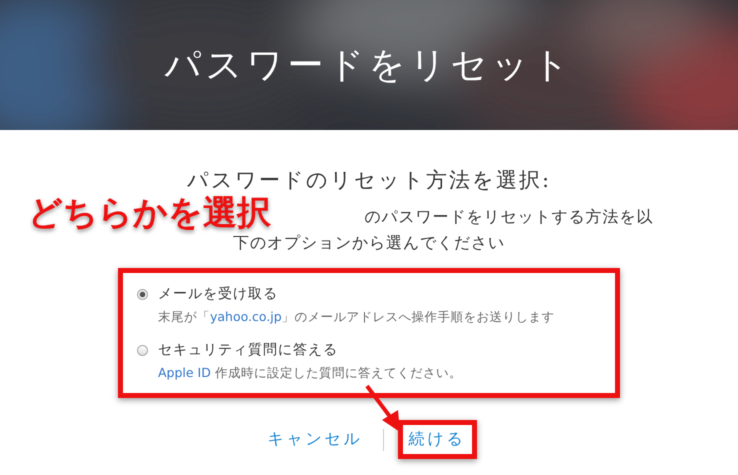 This screenshot has width=738, height=475. Describe the element at coordinates (437, 439) in the screenshot. I see `continue-button: 続ける` at that location.